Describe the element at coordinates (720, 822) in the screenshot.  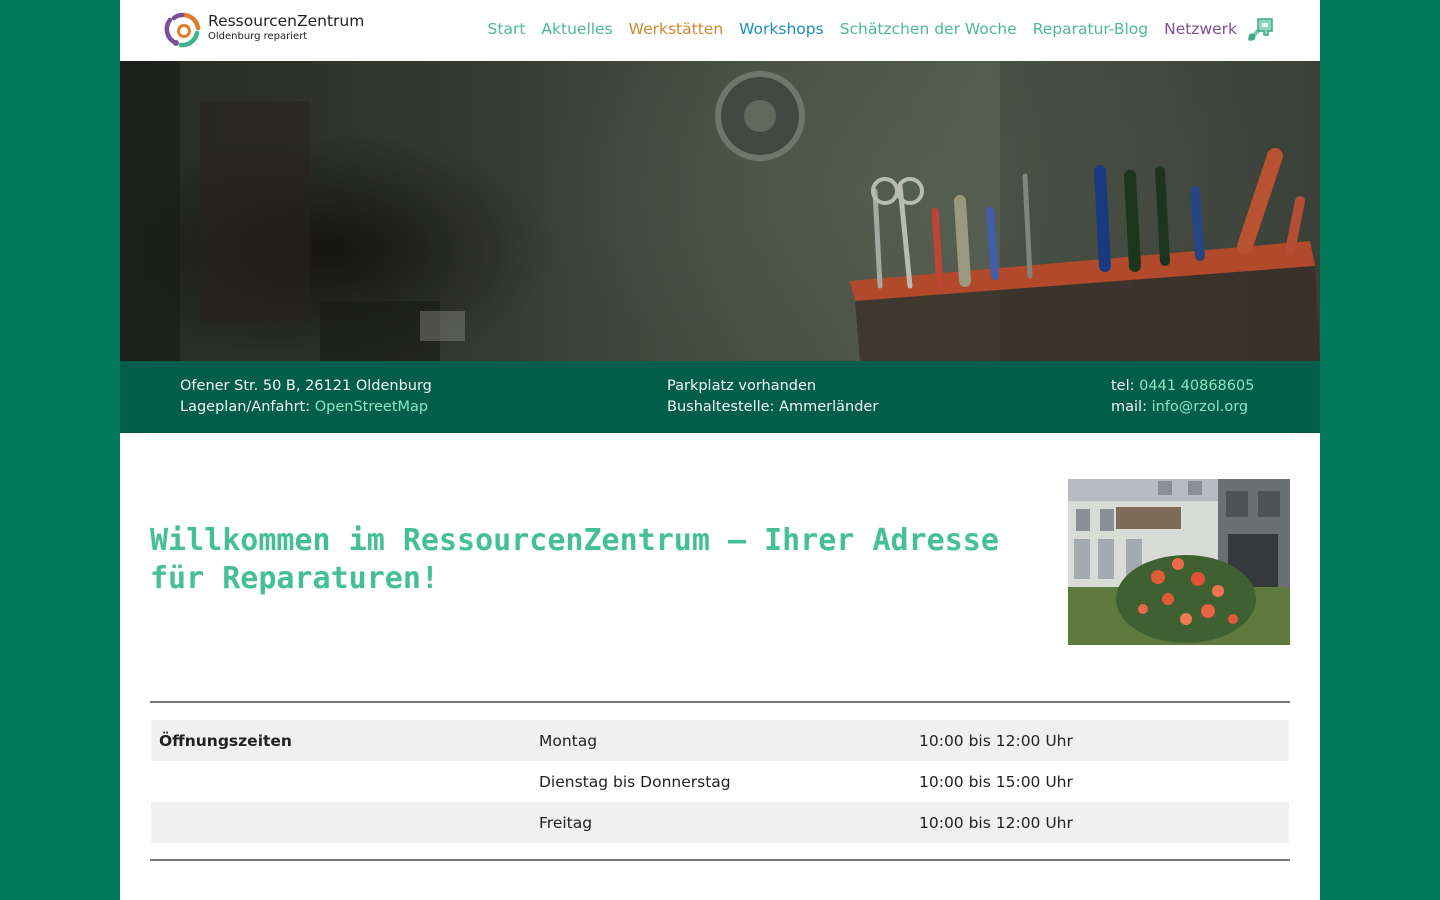
I see `table-row: Freitag 10:00 bis 12:00 Uhr` at that location.